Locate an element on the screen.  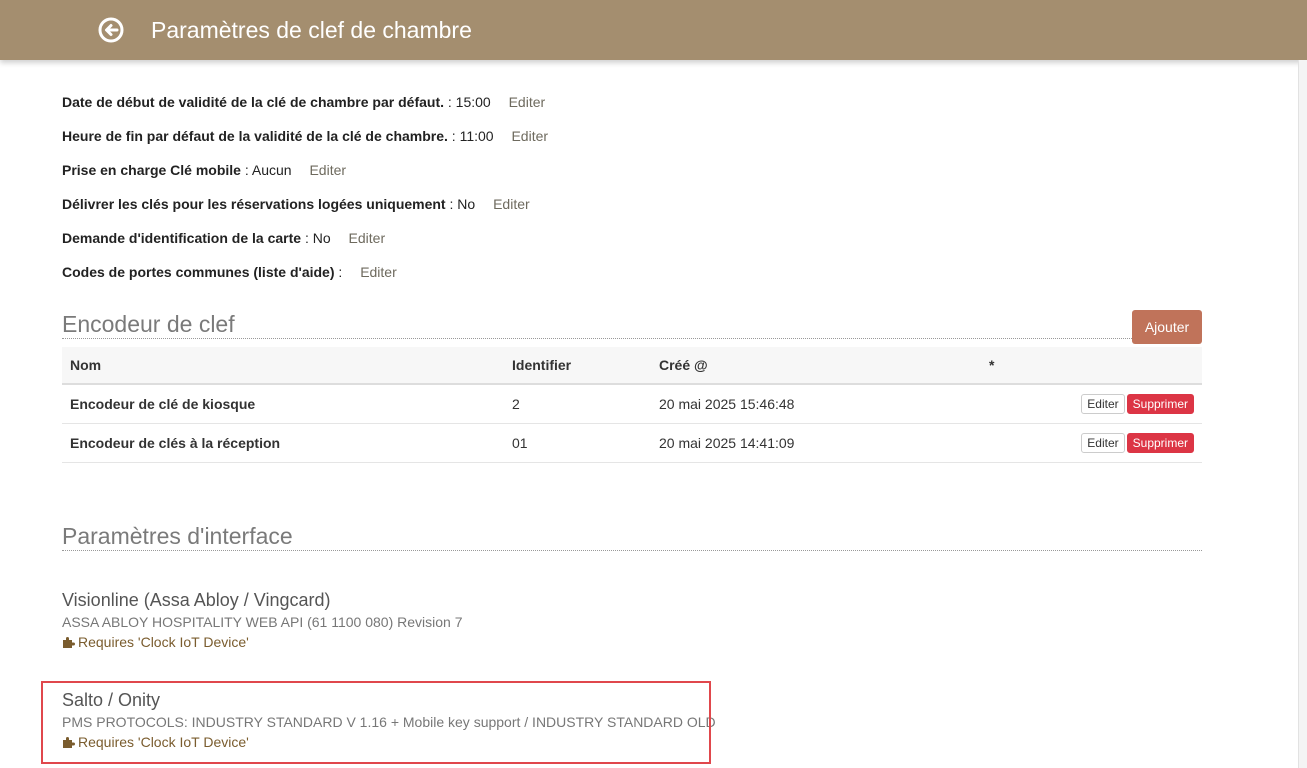
interfaces-heading: Paramètres d'interface is located at coordinates (632, 536).